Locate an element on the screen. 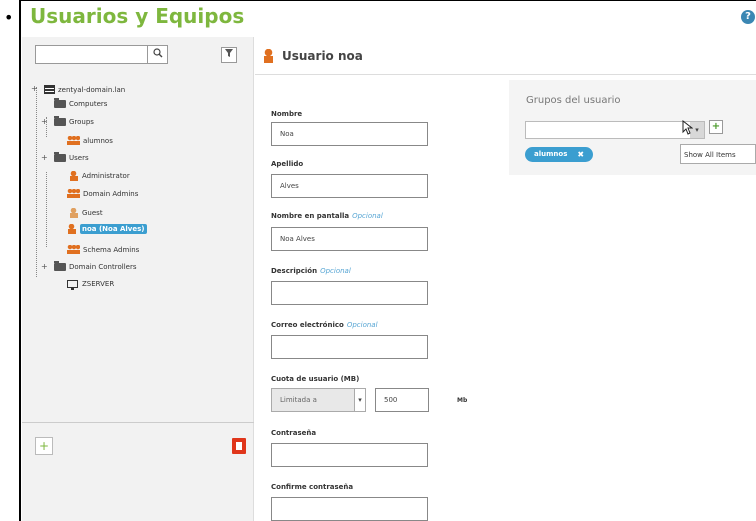 This screenshot has width=756, height=521. nombre-pantalla-field: Noa Alves is located at coordinates (349, 239).